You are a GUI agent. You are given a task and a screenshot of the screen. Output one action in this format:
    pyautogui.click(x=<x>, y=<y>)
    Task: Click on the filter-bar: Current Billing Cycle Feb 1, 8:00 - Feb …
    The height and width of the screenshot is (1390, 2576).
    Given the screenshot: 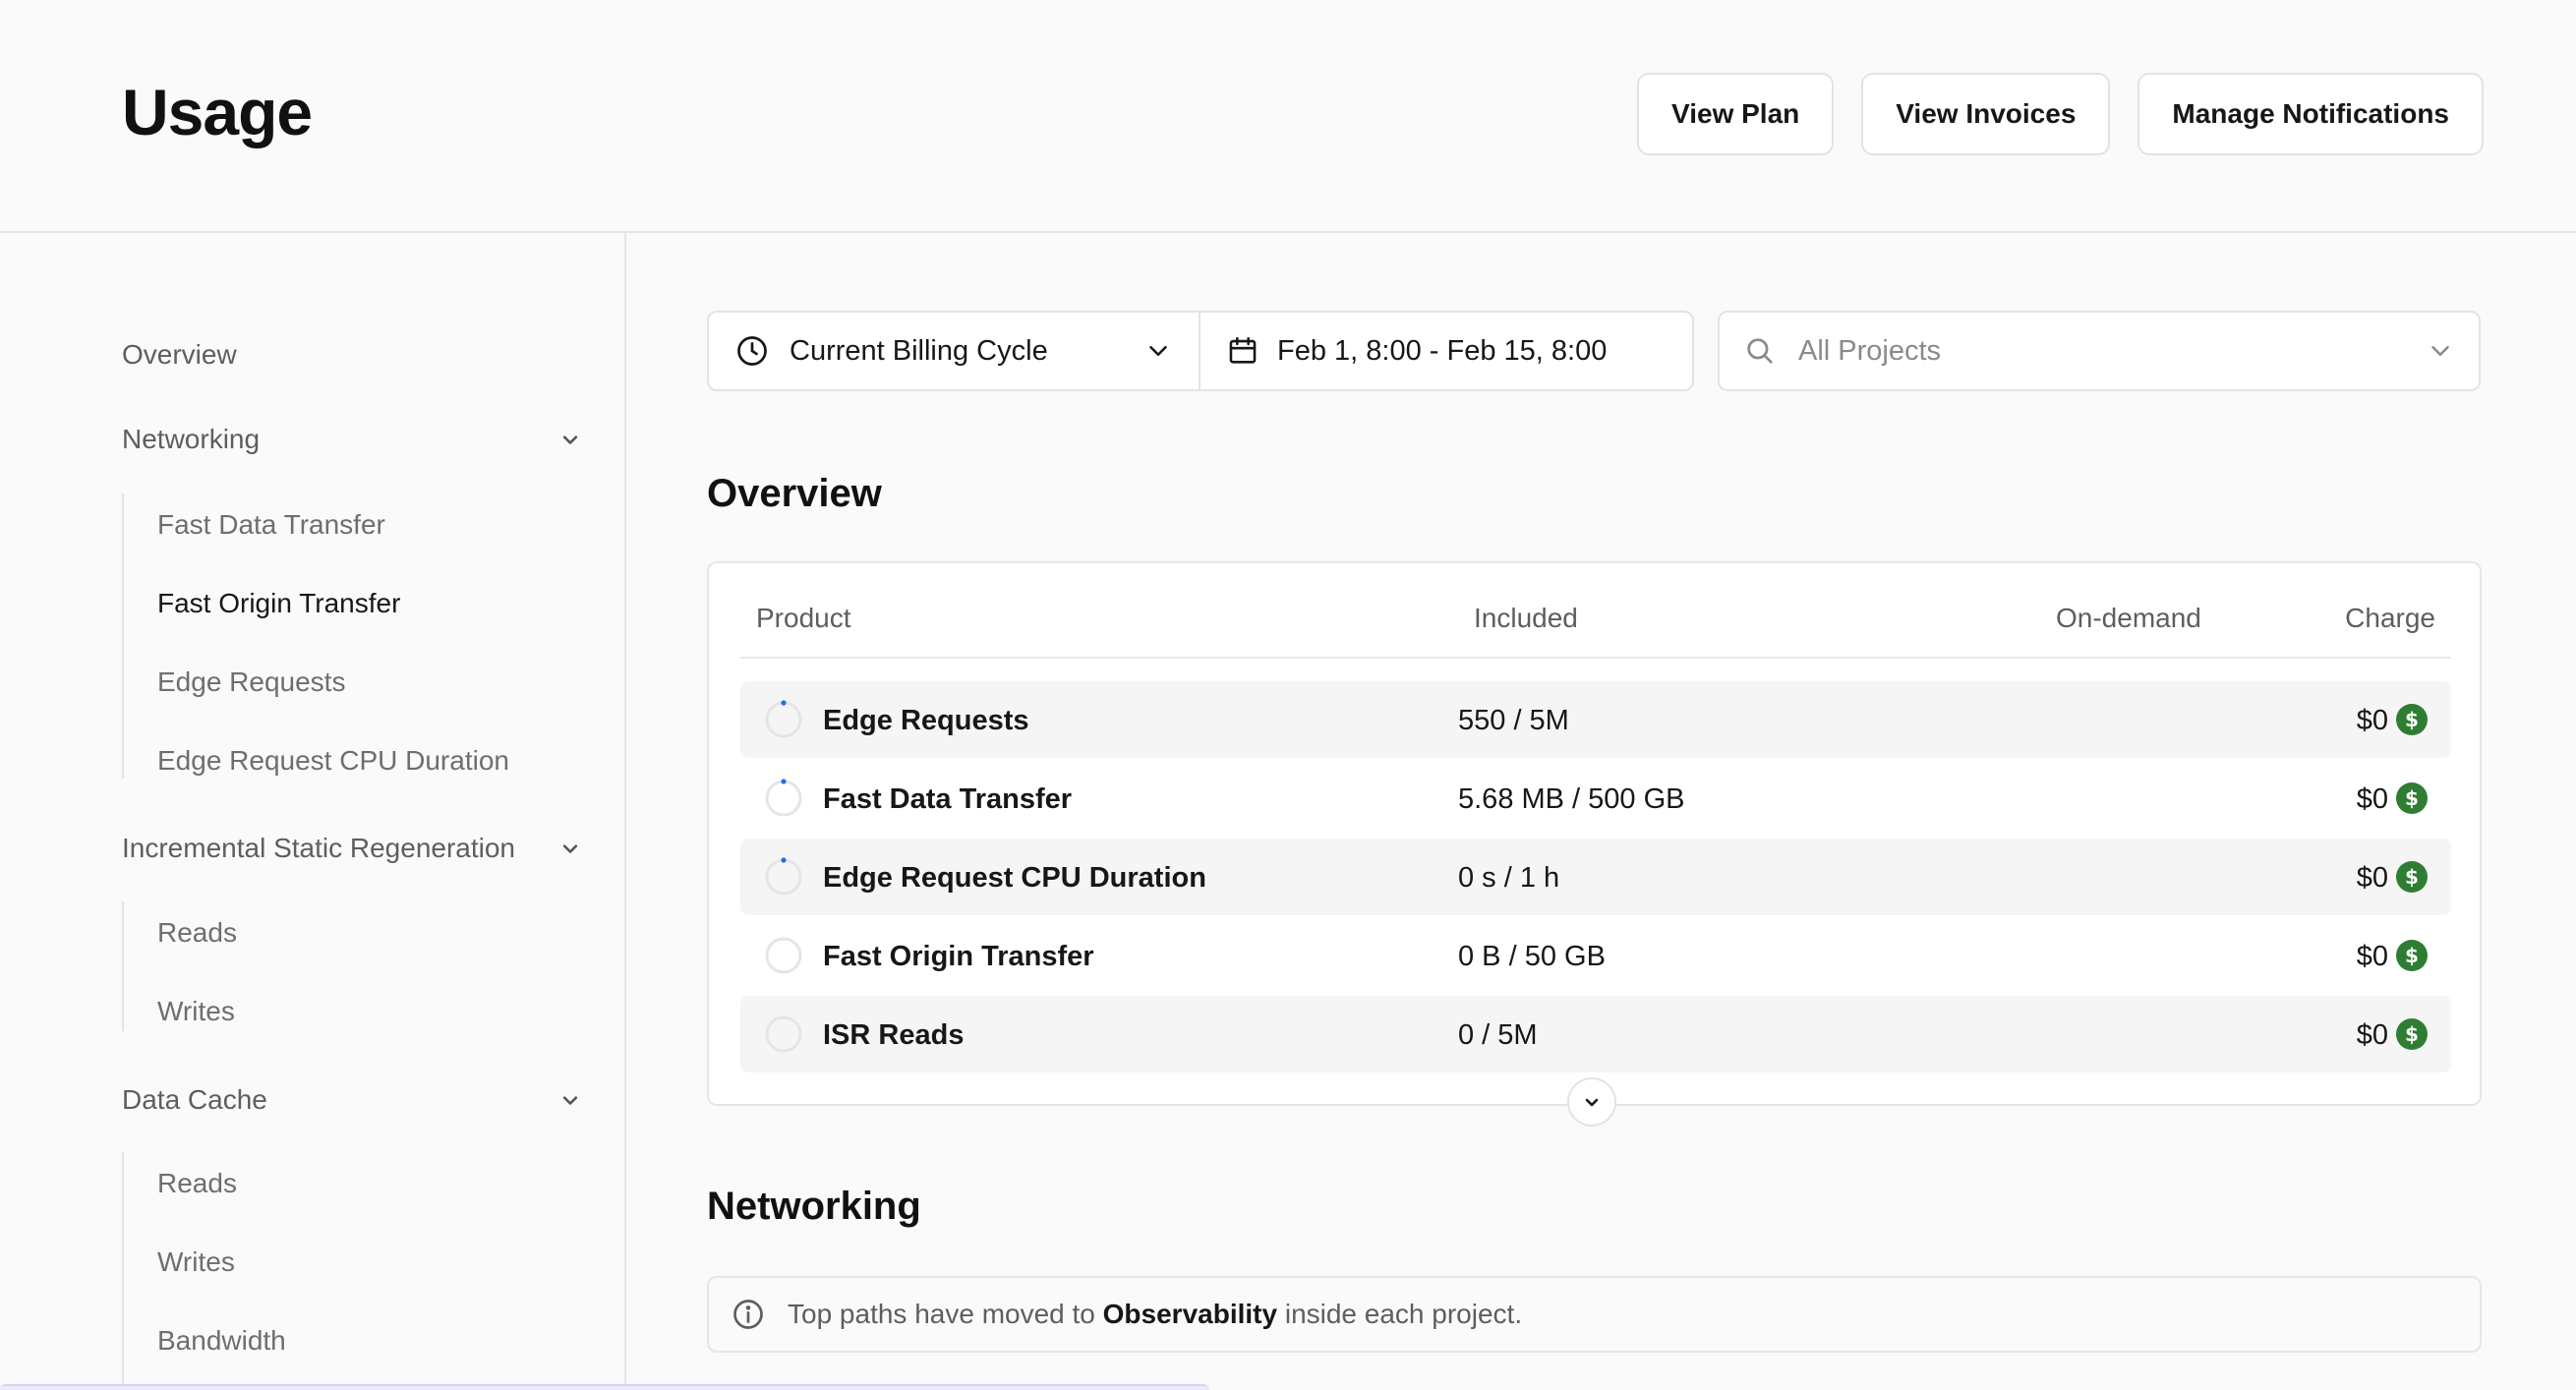 What is the action you would take?
    pyautogui.click(x=1200, y=351)
    